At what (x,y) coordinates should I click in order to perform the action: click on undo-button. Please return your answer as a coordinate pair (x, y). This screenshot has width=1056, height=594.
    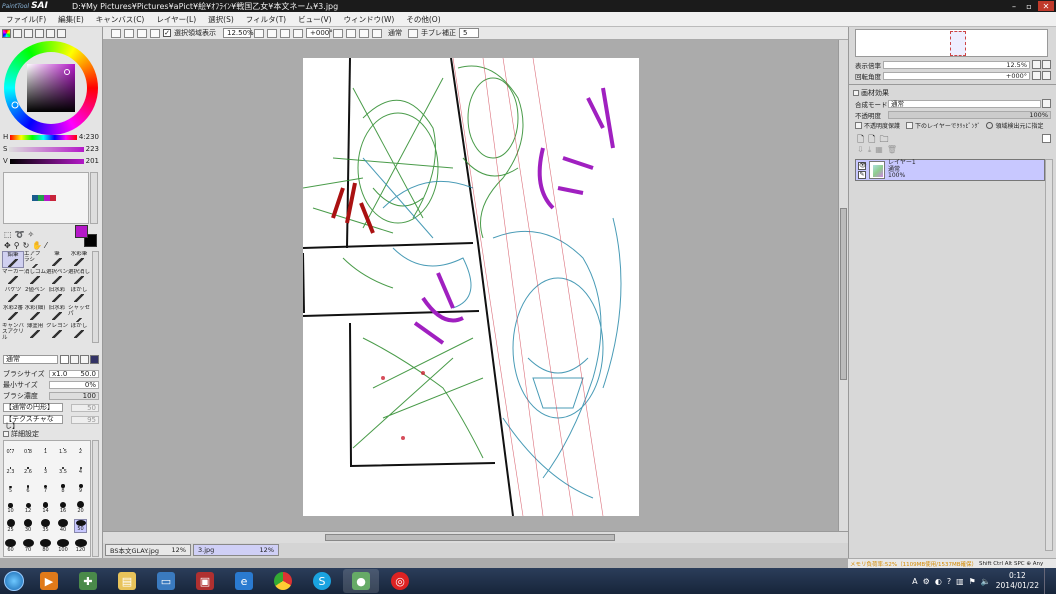
    Looking at the image, I should click on (116, 33).